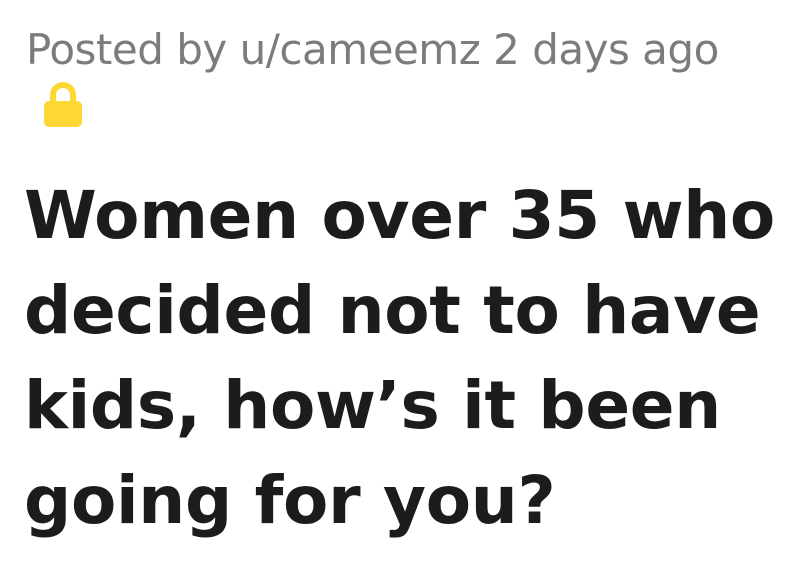 This screenshot has width=791, height=571. I want to click on post-title-line: Women over 35 who, so click(399, 215).